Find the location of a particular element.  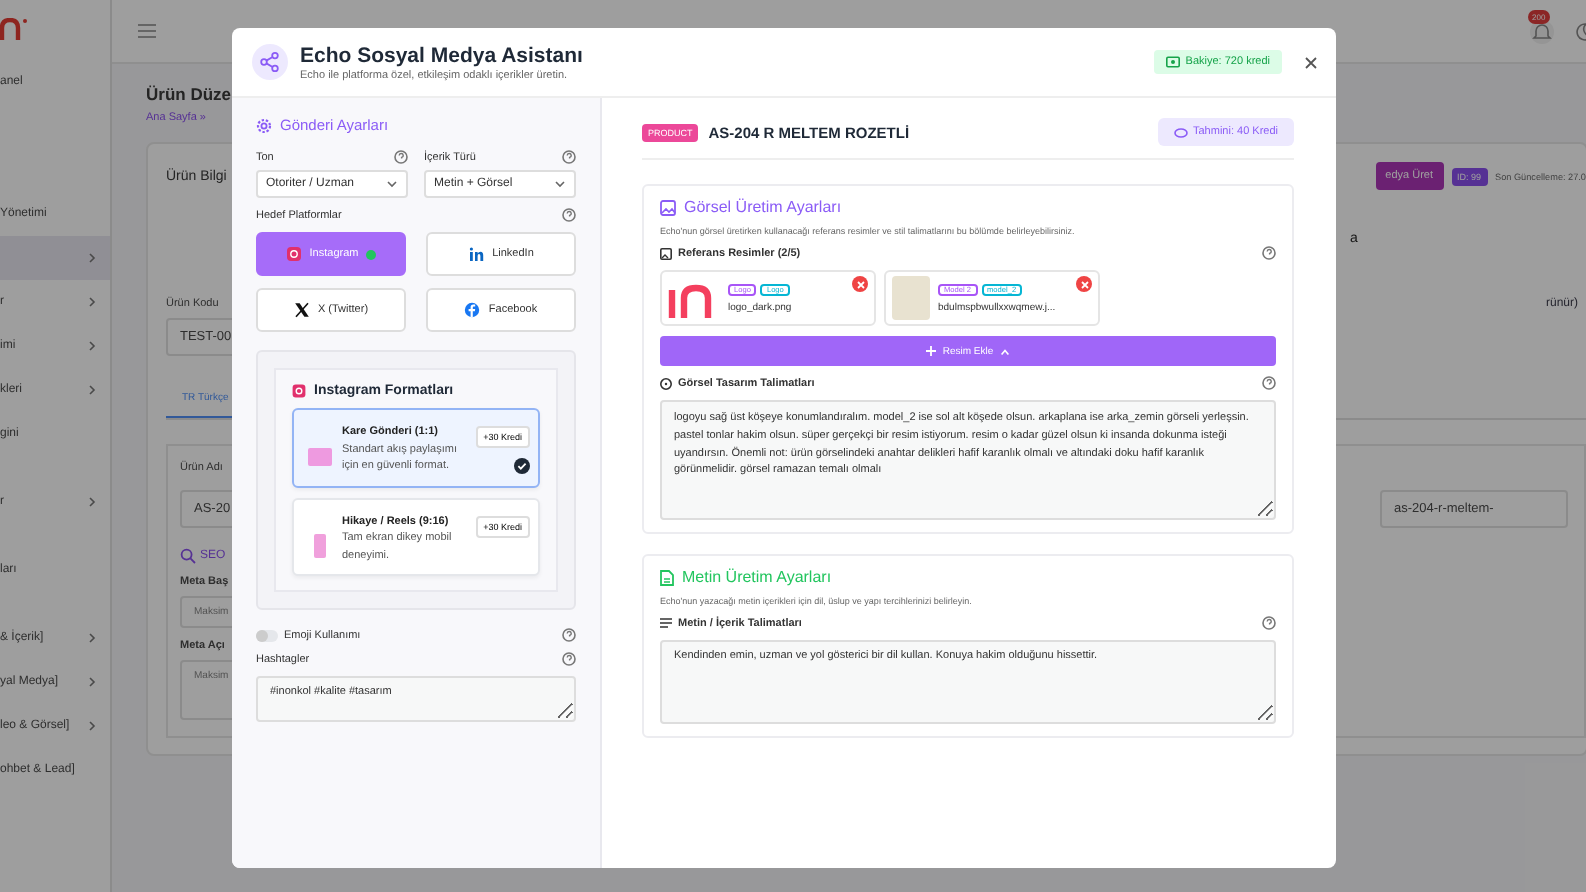

section-title: Metin Üretim Ayarları is located at coordinates (757, 577).